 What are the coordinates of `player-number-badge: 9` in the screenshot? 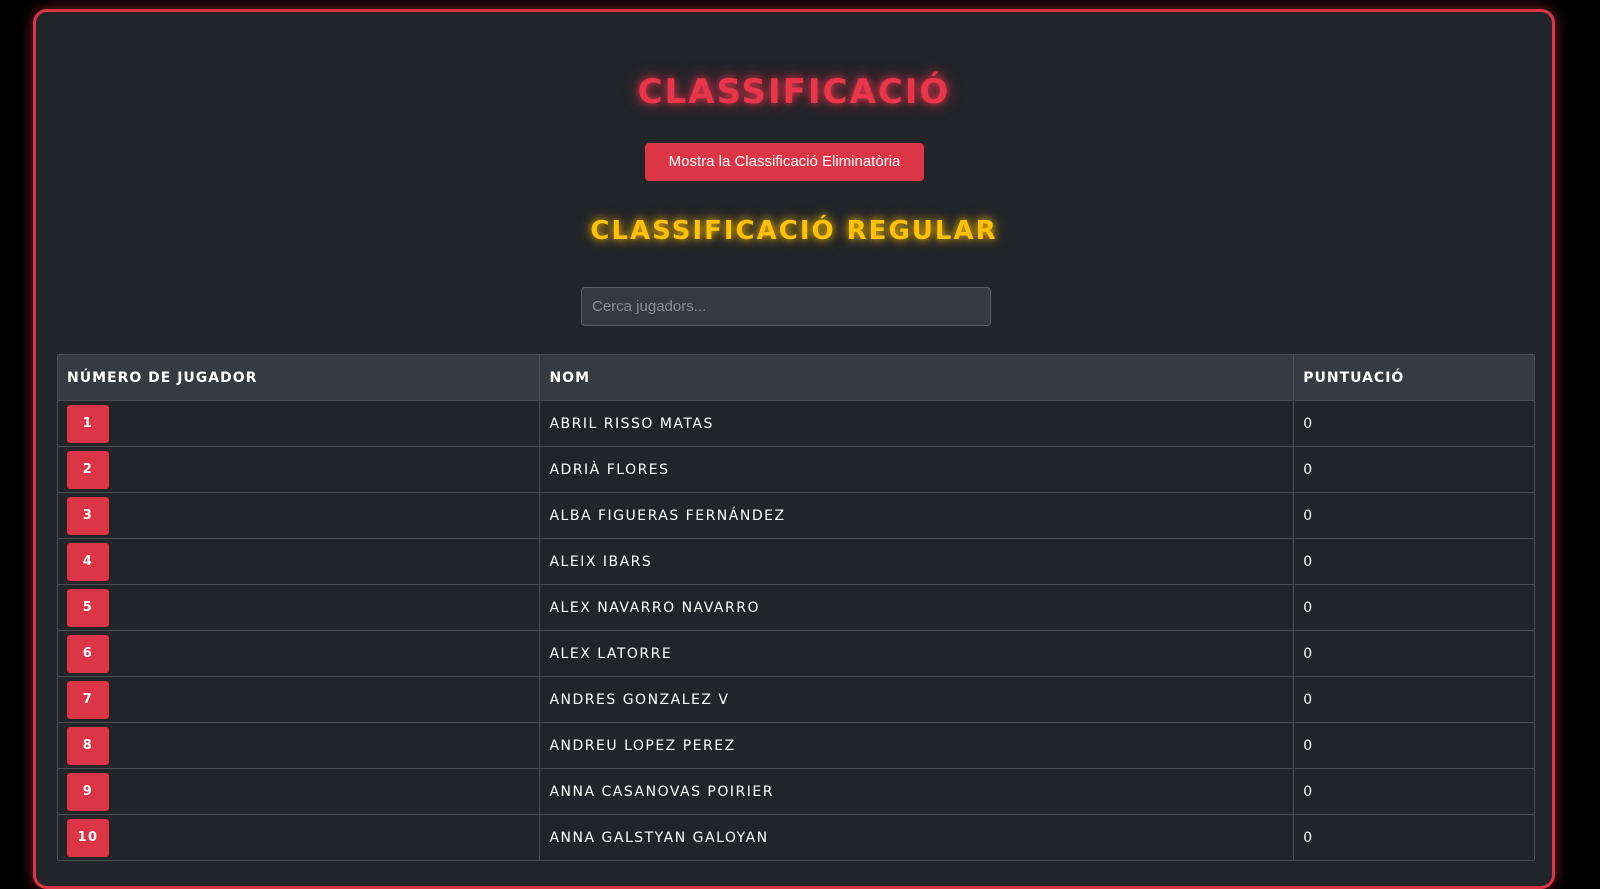 It's located at (88, 791).